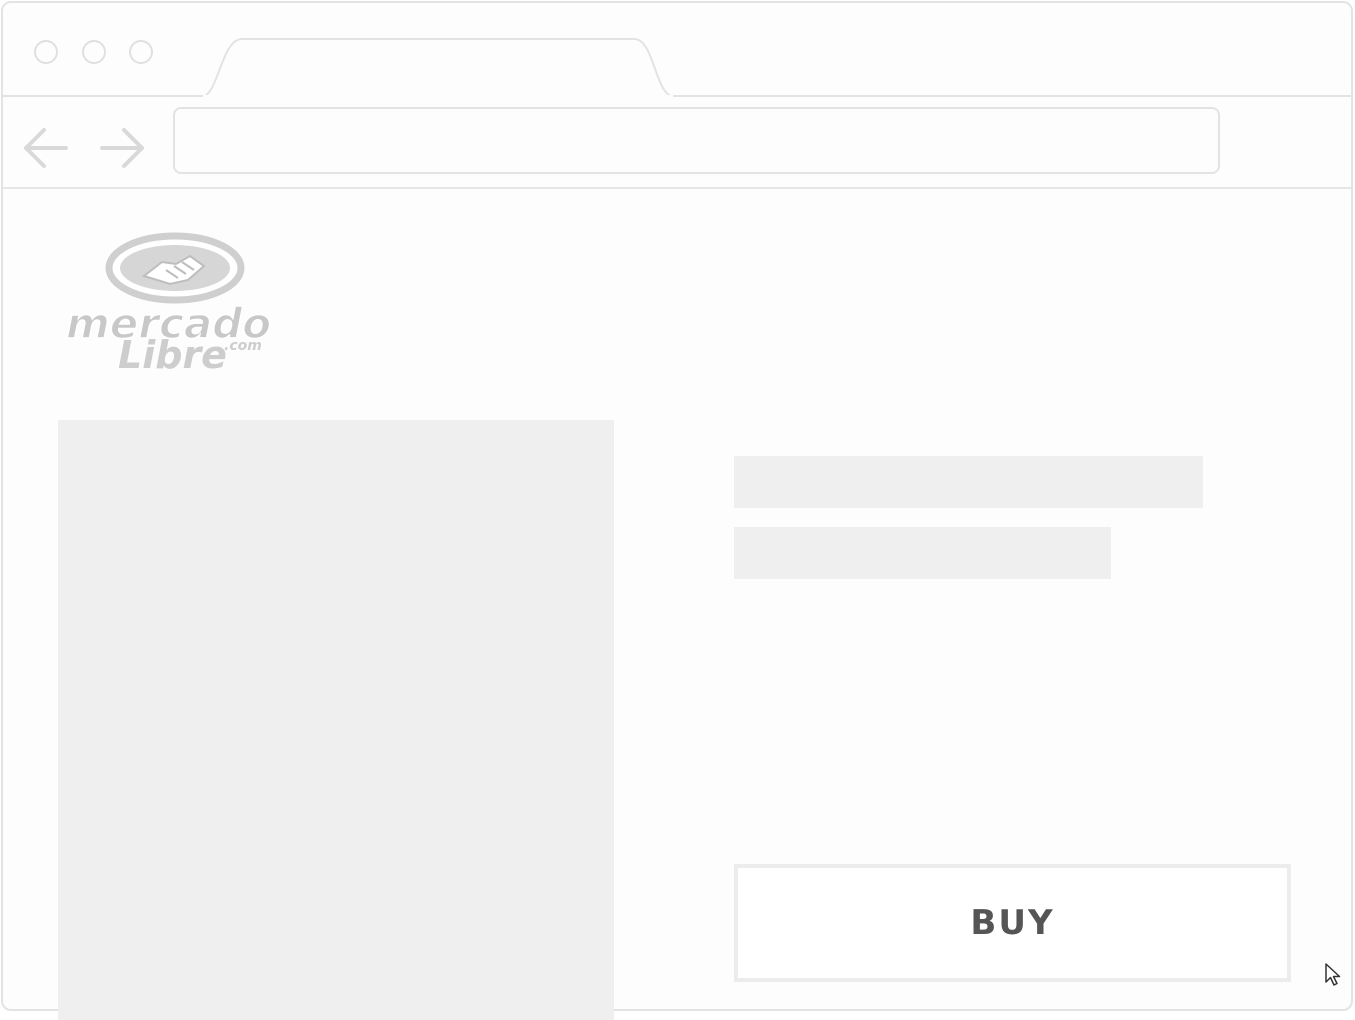 The width and height of the screenshot is (1355, 1020). I want to click on browser-tab, so click(678, 51).